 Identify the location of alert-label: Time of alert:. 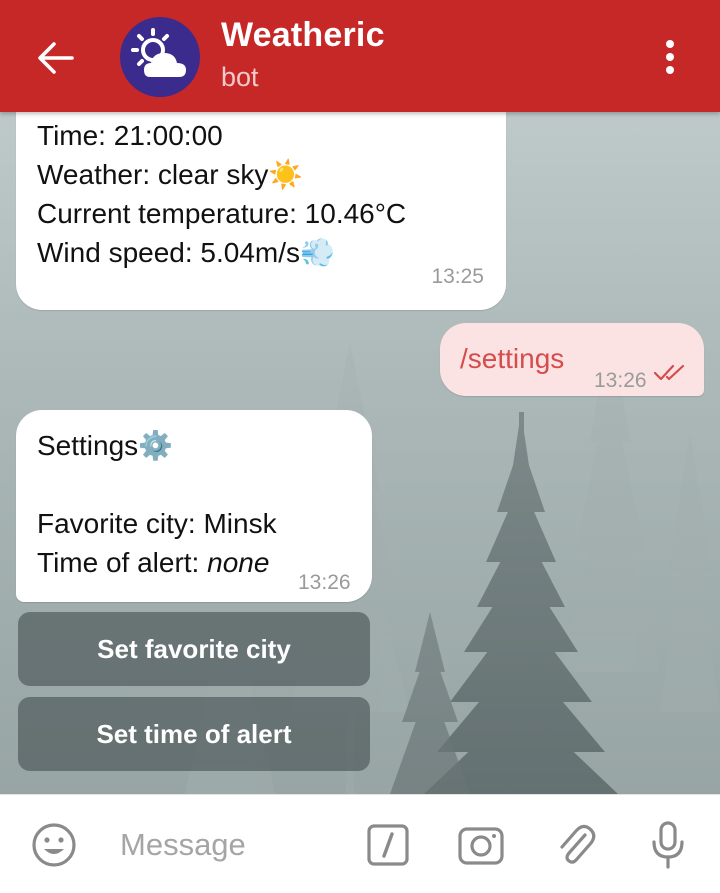
(122, 562).